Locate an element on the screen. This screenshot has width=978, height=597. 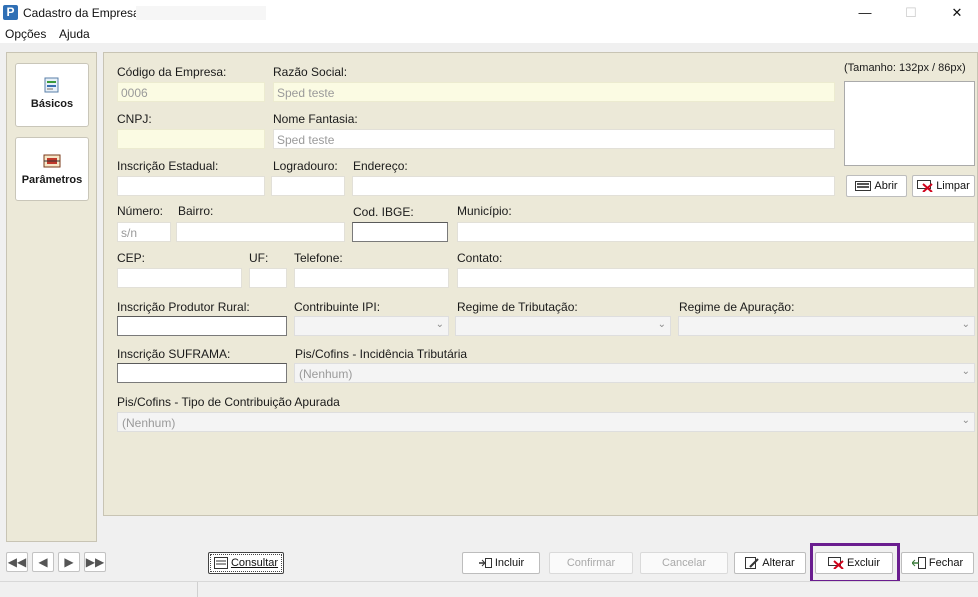
logradouro-label: Logradouro: is located at coordinates (305, 166).